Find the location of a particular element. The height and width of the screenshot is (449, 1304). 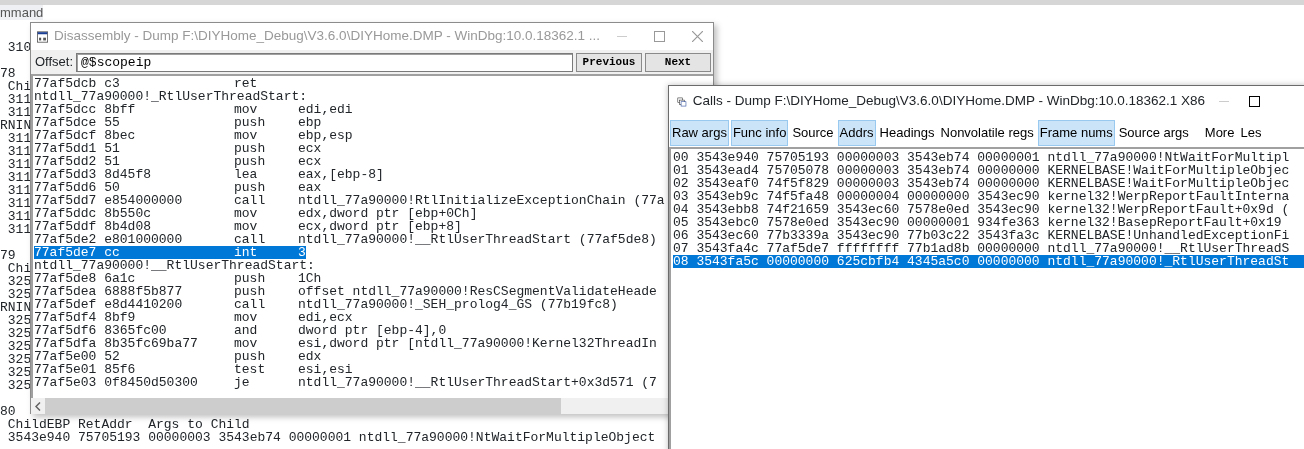

previous-button: Previous is located at coordinates (609, 62).